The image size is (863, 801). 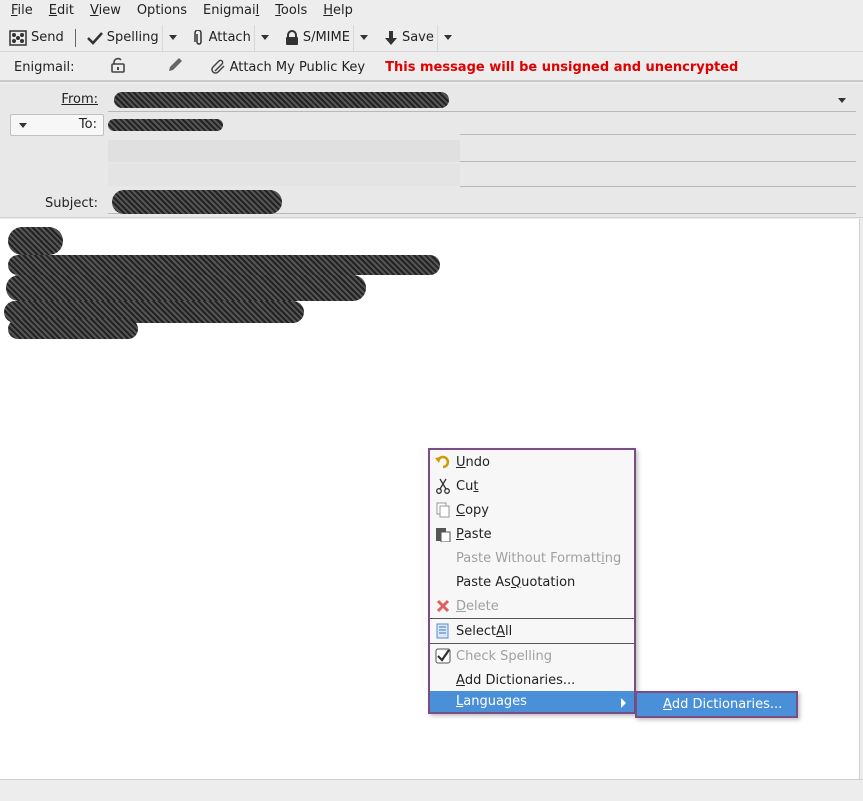 I want to click on menu-file: File, so click(x=22, y=11).